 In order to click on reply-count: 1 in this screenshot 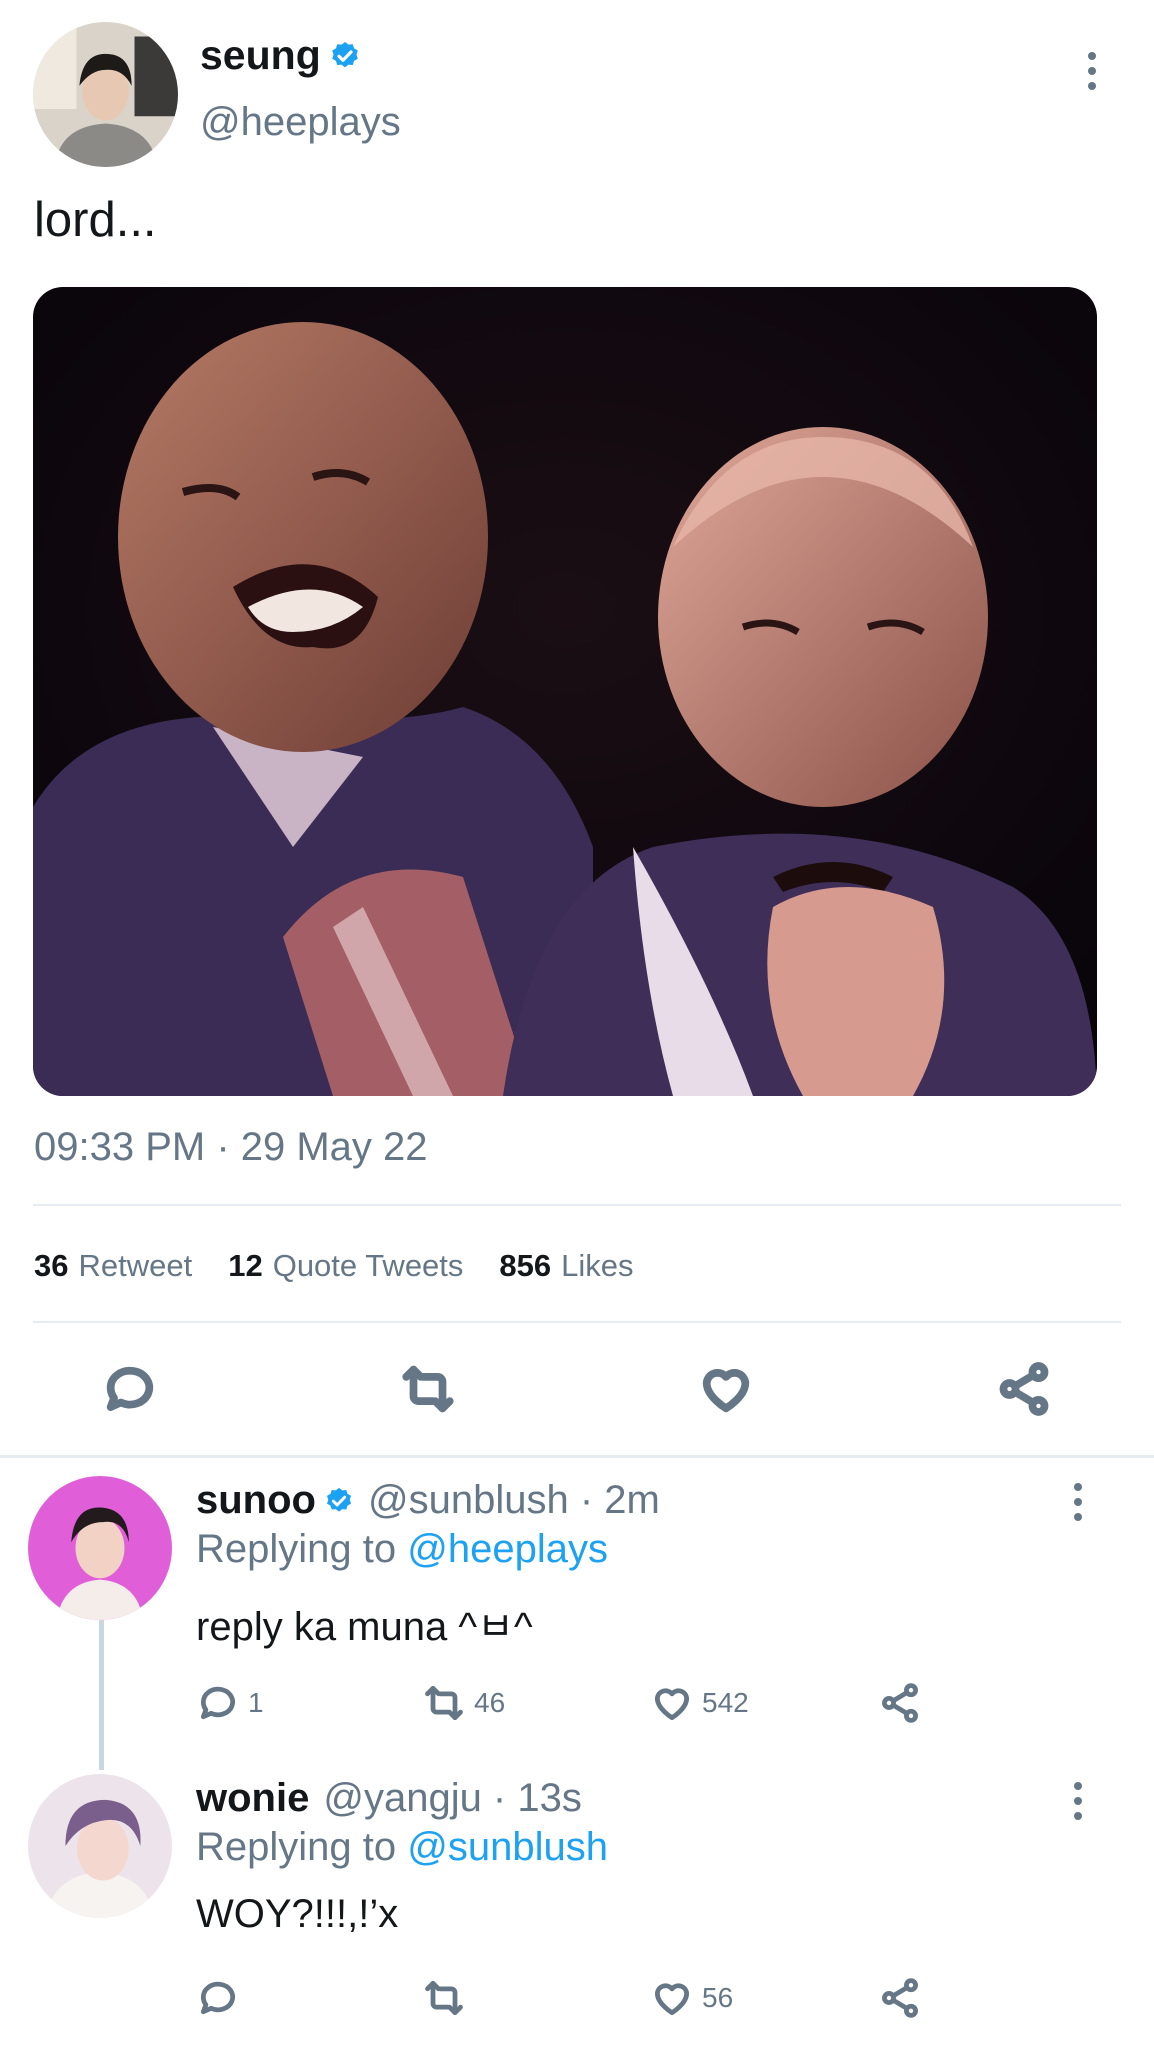, I will do `click(256, 1702)`.